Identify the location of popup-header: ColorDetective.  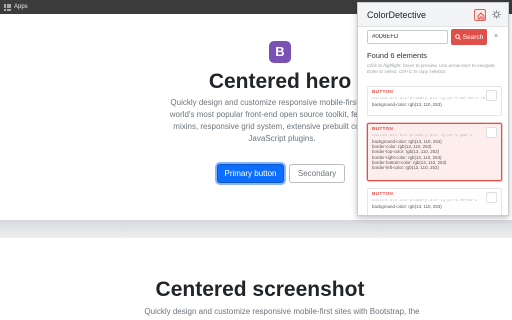
(433, 15).